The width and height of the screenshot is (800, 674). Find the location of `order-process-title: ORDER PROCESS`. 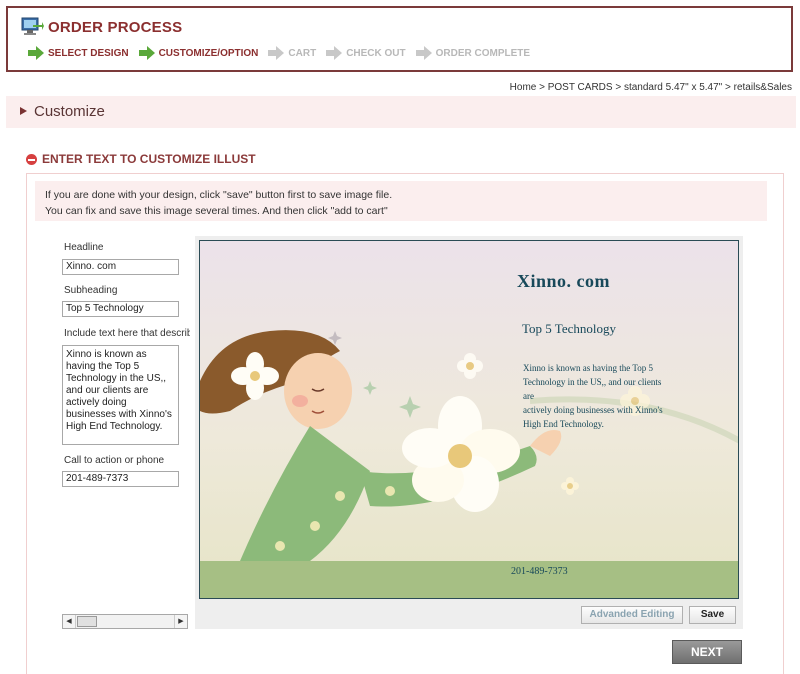

order-process-title: ORDER PROCESS is located at coordinates (115, 27).